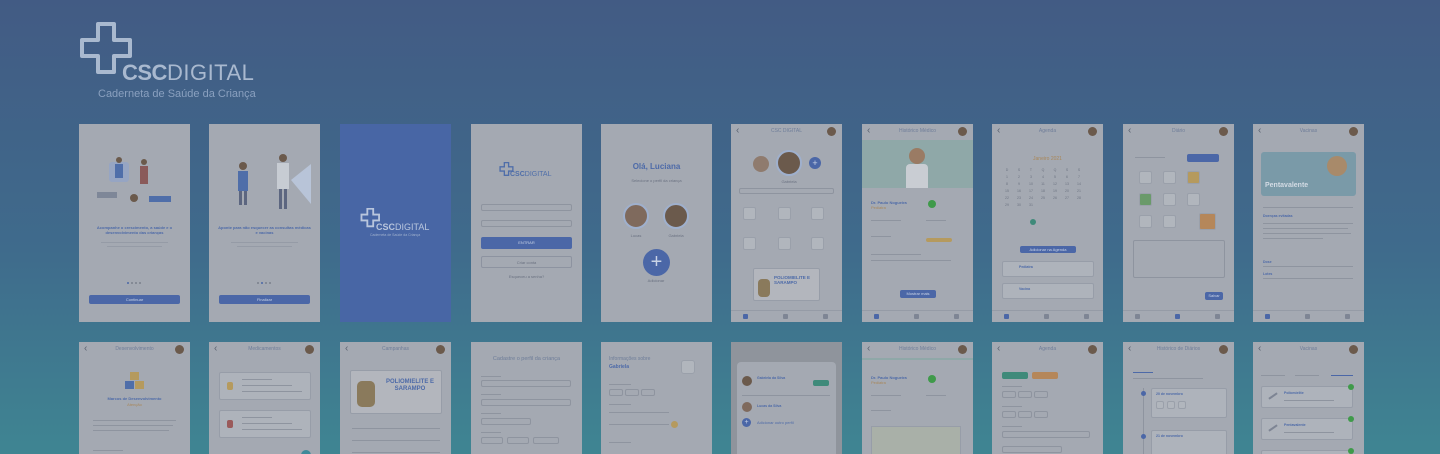  What do you see at coordinates (1203, 158) in the screenshot?
I see `date-selector` at bounding box center [1203, 158].